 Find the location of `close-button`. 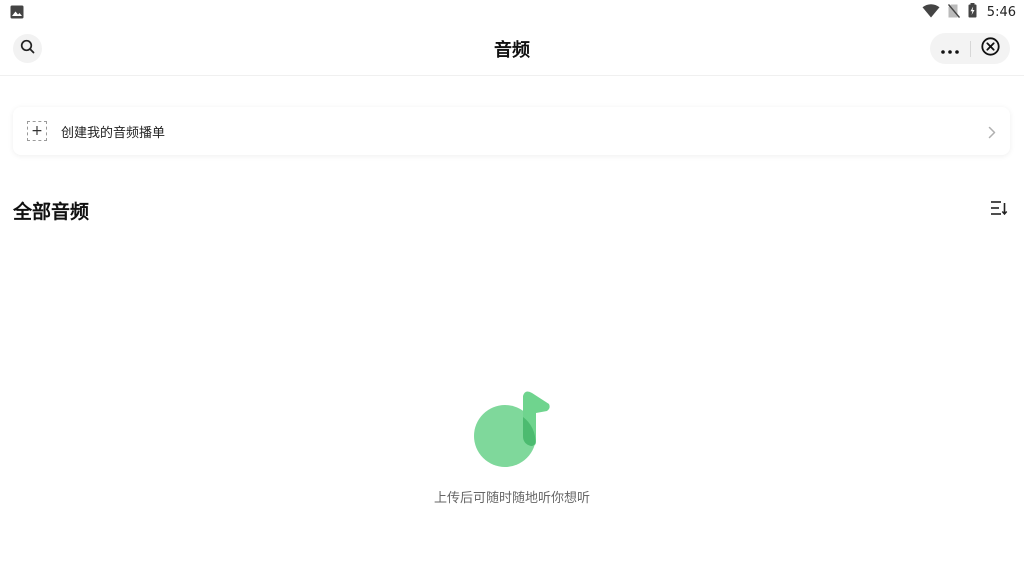

close-button is located at coordinates (990, 48).